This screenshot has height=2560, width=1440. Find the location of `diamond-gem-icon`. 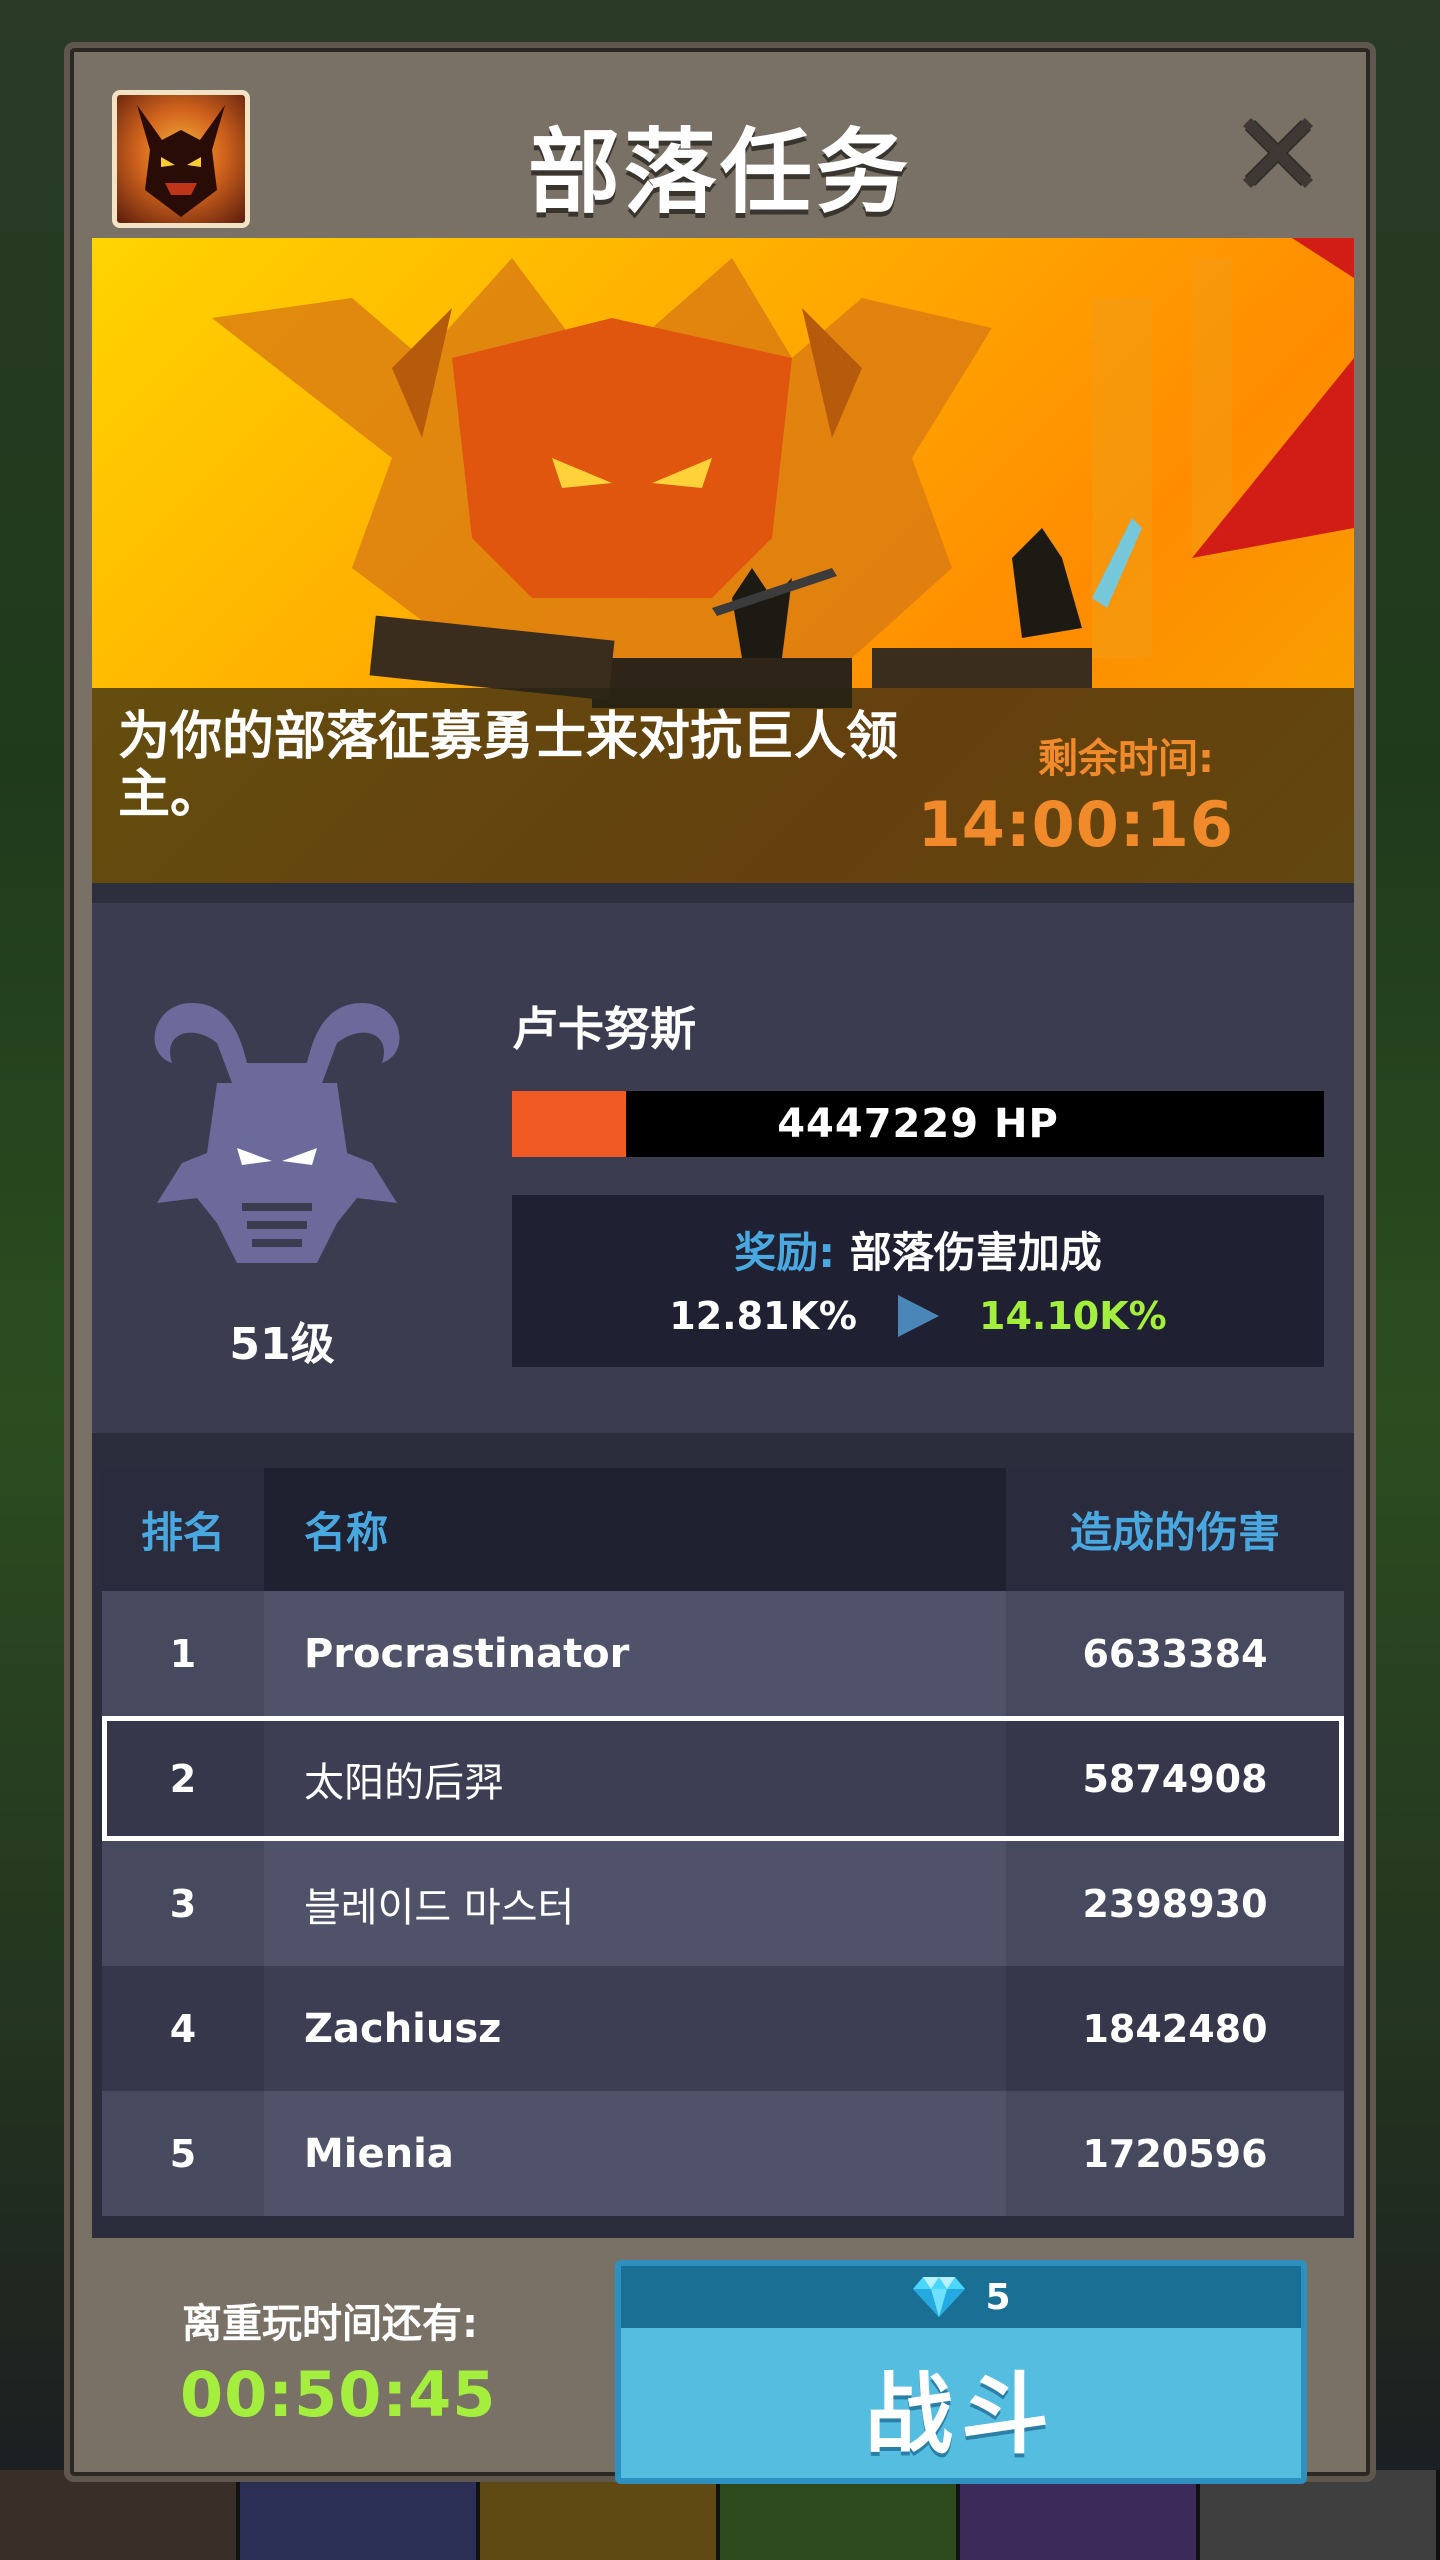

diamond-gem-icon is located at coordinates (939, 2297).